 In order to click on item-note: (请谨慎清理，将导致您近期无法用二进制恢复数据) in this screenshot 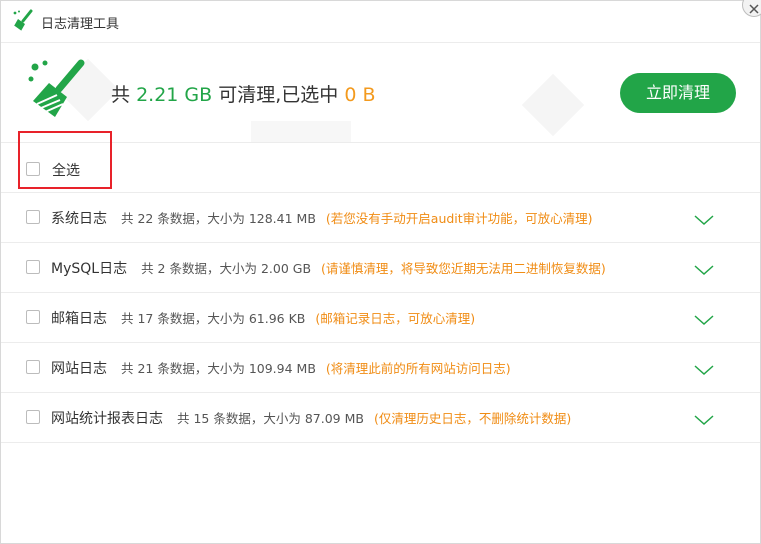, I will do `click(463, 268)`.